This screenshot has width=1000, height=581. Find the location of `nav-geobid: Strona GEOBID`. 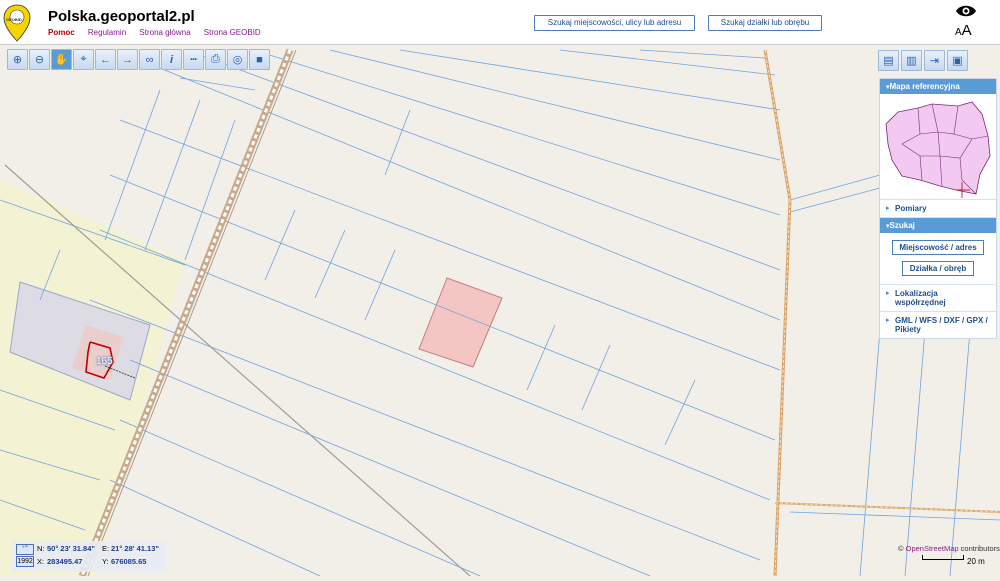

nav-geobid: Strona GEOBID is located at coordinates (232, 32).